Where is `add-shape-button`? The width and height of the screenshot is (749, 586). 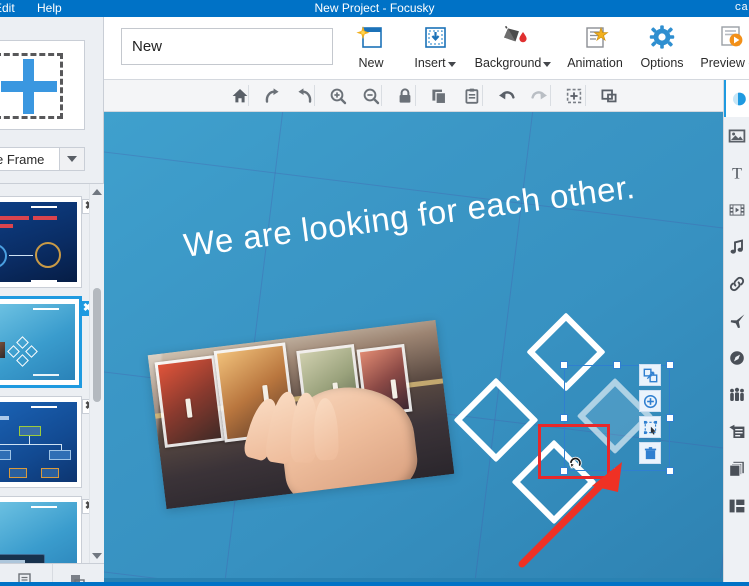
add-shape-button is located at coordinates (650, 401).